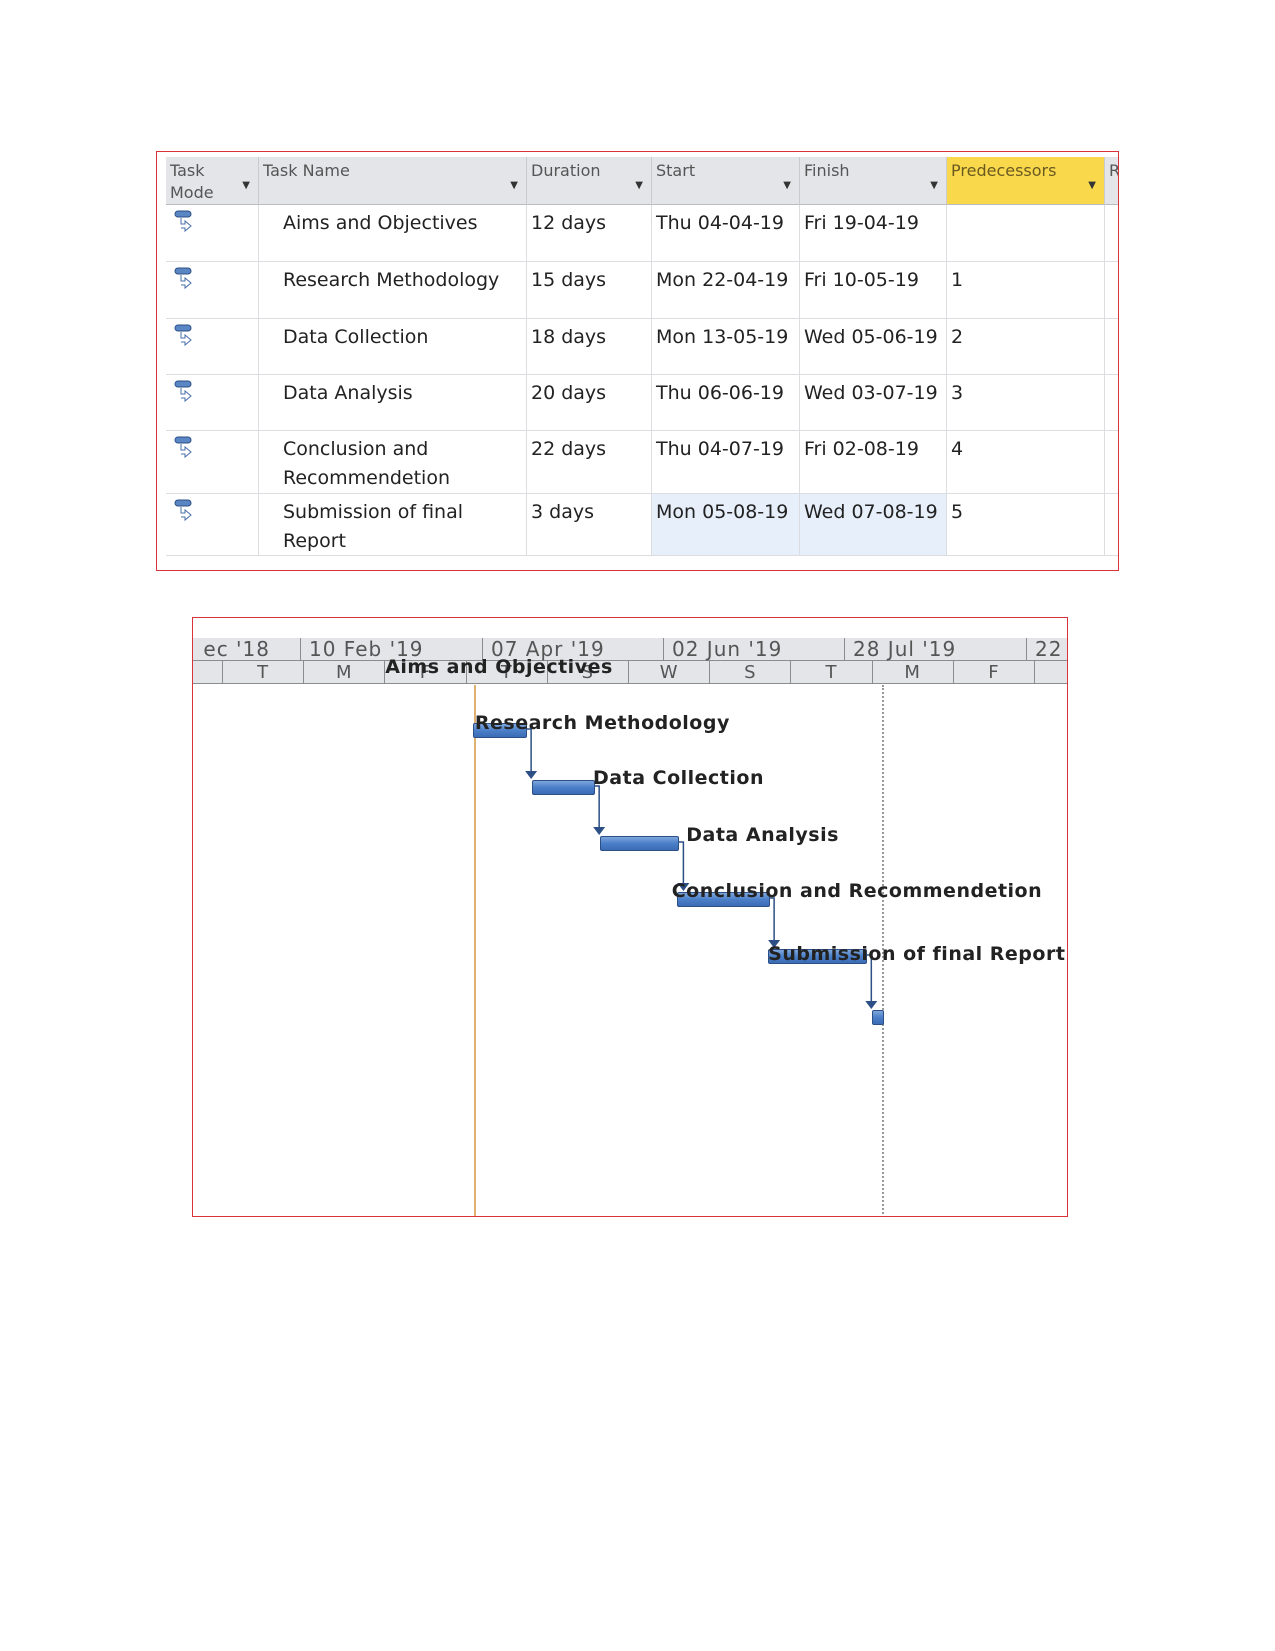 This screenshot has width=1275, height=1651. What do you see at coordinates (602, 723) in the screenshot?
I see `task-bar-label: Research Methodology` at bounding box center [602, 723].